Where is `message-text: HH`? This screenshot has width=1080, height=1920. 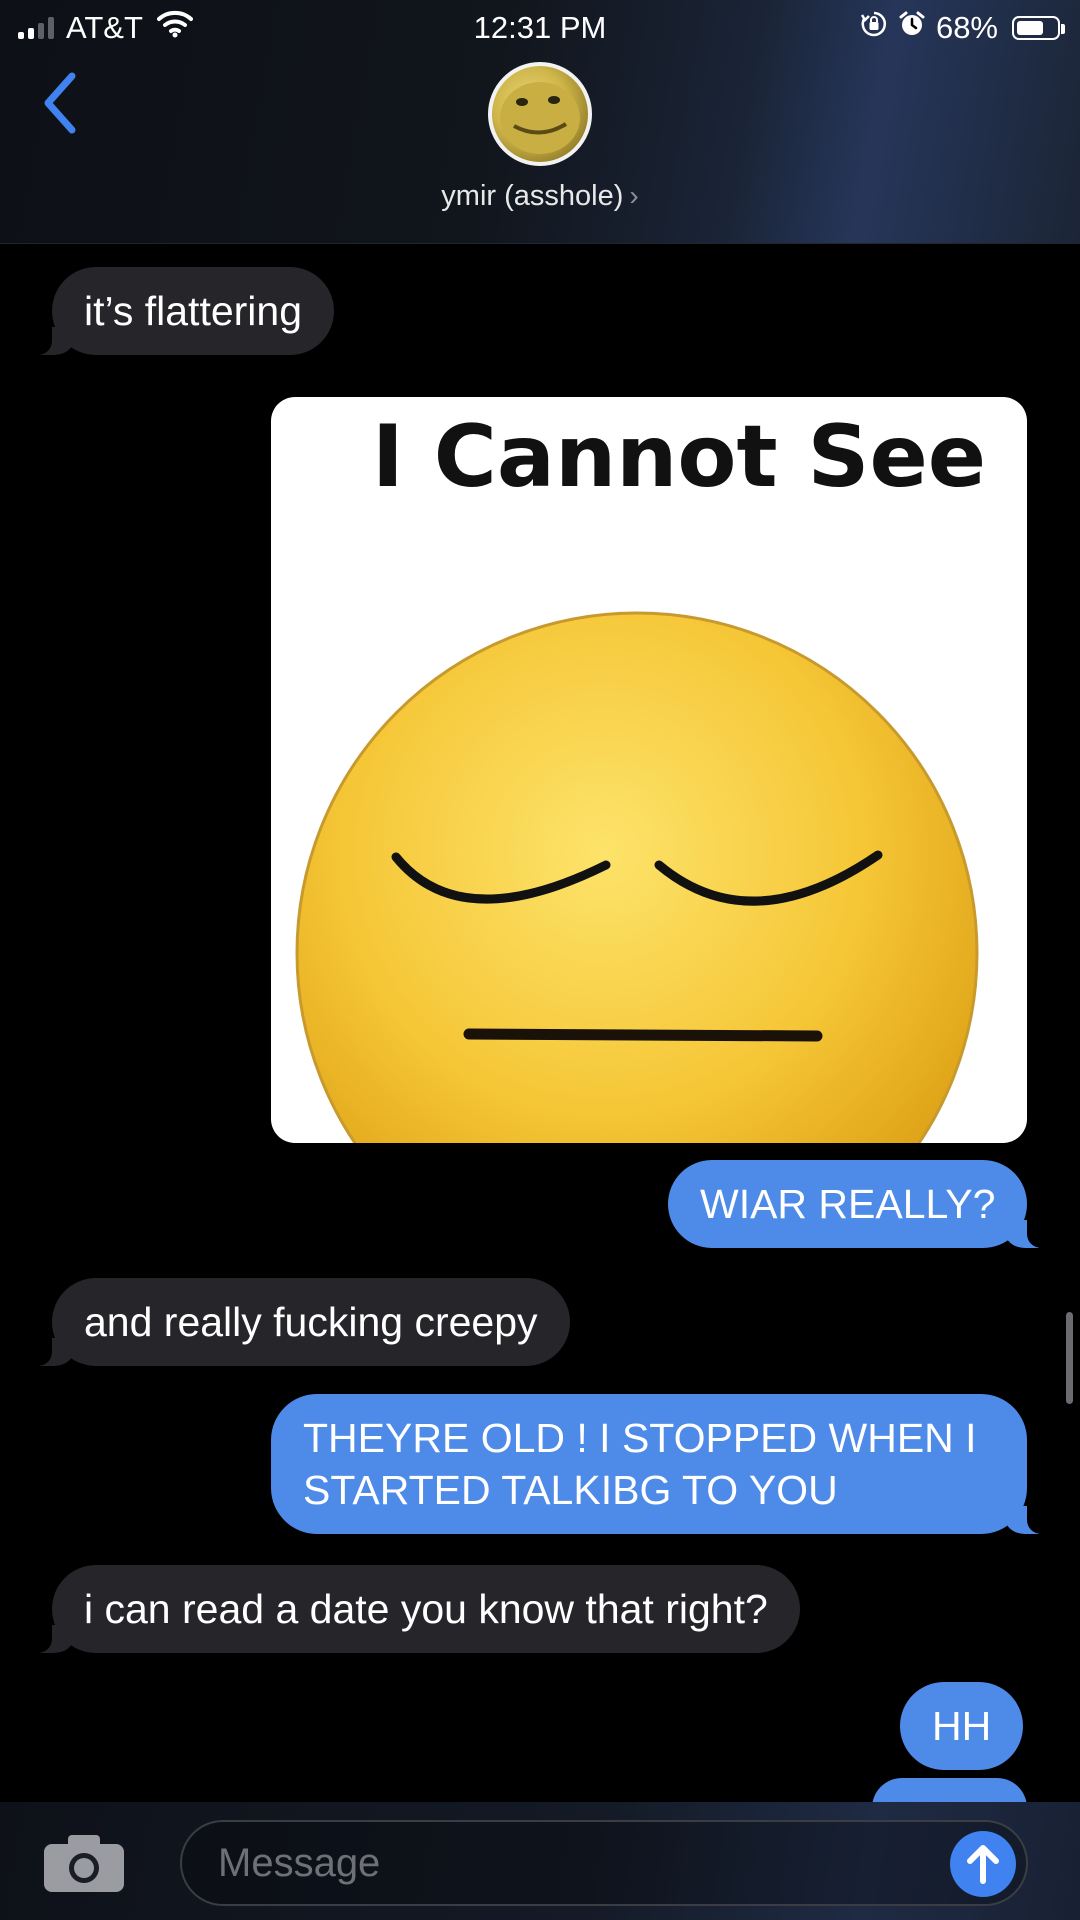 message-text: HH is located at coordinates (962, 1726).